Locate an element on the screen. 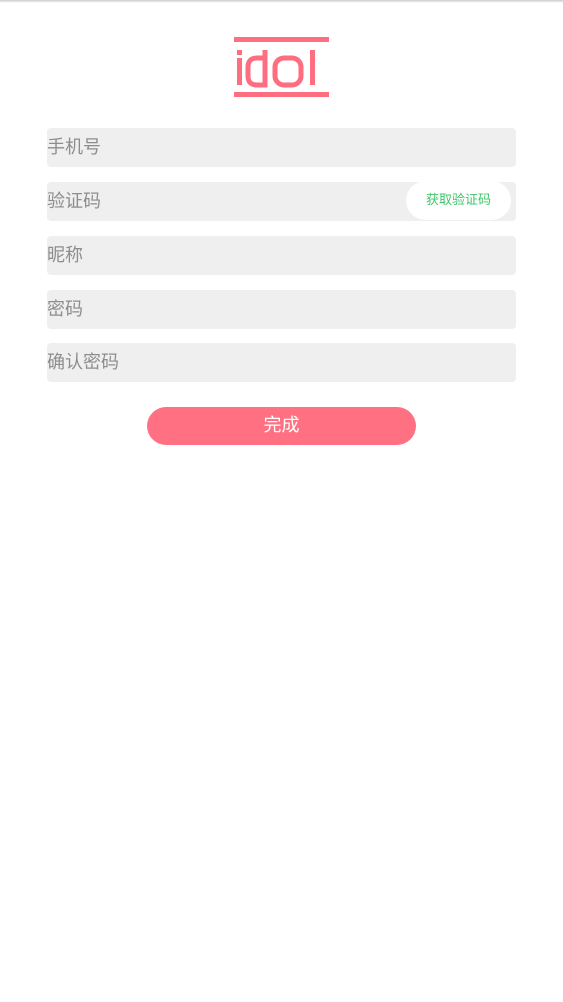 The width and height of the screenshot is (563, 1002). confirm-password-field is located at coordinates (281, 362).